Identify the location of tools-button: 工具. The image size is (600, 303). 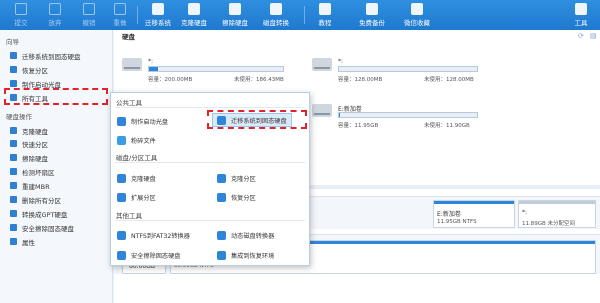
(581, 15).